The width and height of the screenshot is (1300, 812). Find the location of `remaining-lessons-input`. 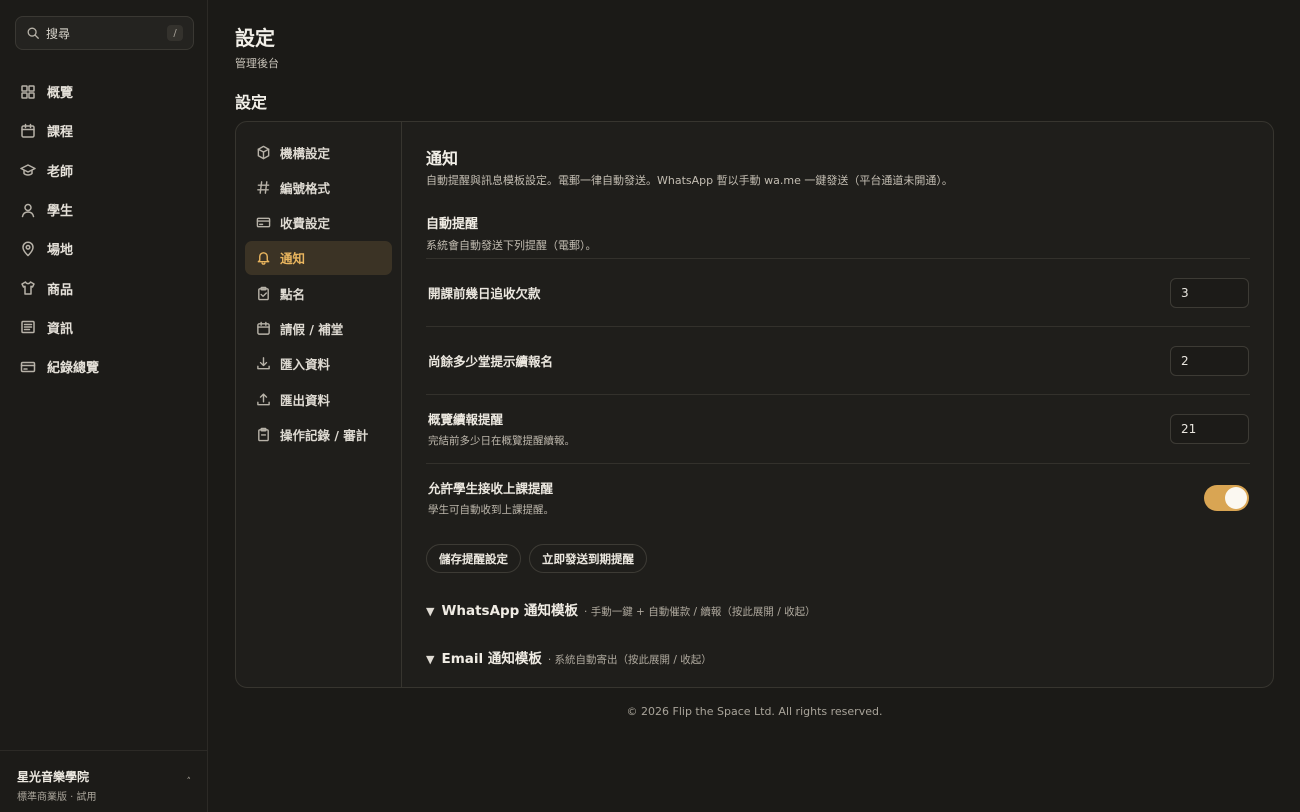

remaining-lessons-input is located at coordinates (1209, 360).